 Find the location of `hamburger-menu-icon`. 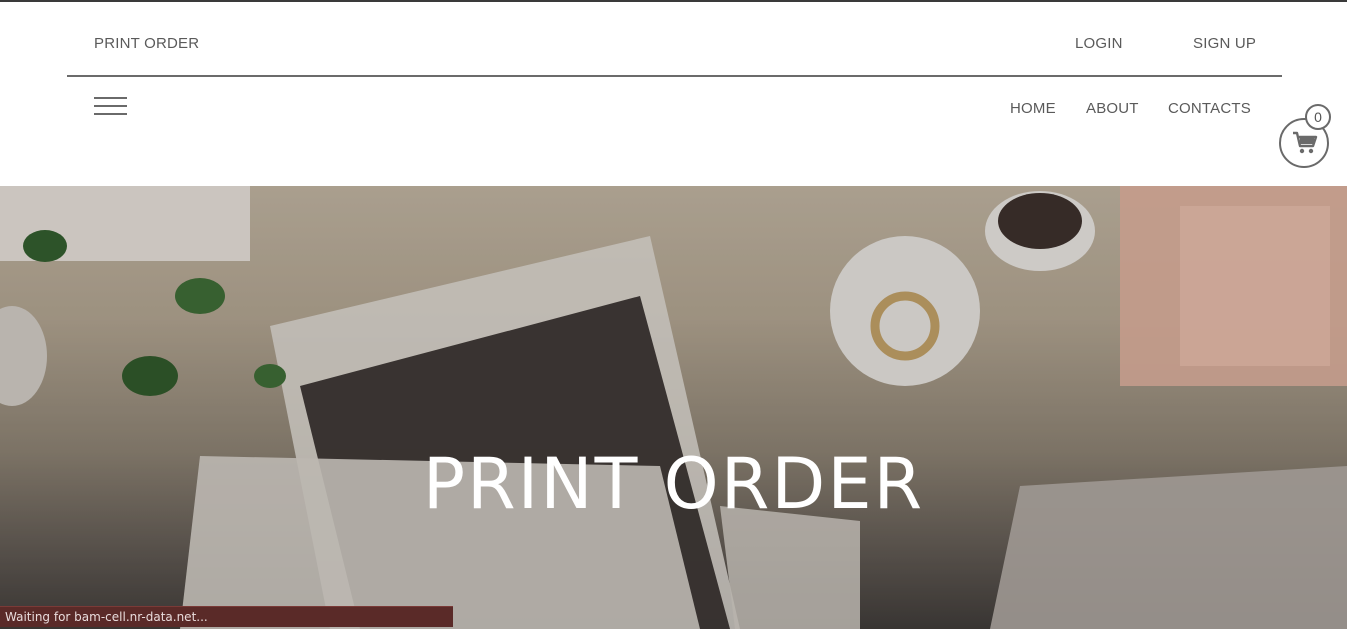

hamburger-menu-icon is located at coordinates (110, 107).